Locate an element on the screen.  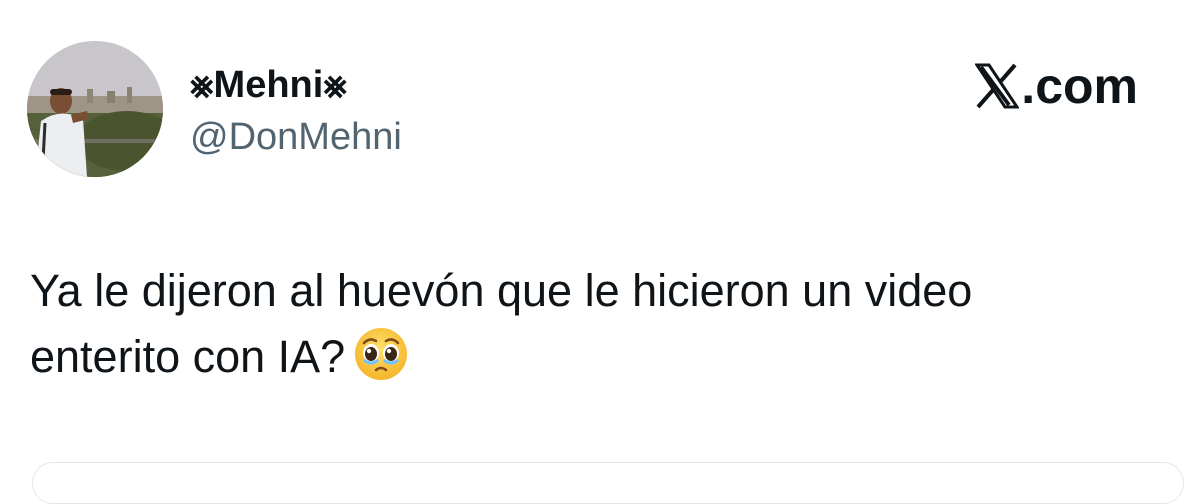
tweet-text-line-2: enterito con IA? is located at coordinates (188, 356).